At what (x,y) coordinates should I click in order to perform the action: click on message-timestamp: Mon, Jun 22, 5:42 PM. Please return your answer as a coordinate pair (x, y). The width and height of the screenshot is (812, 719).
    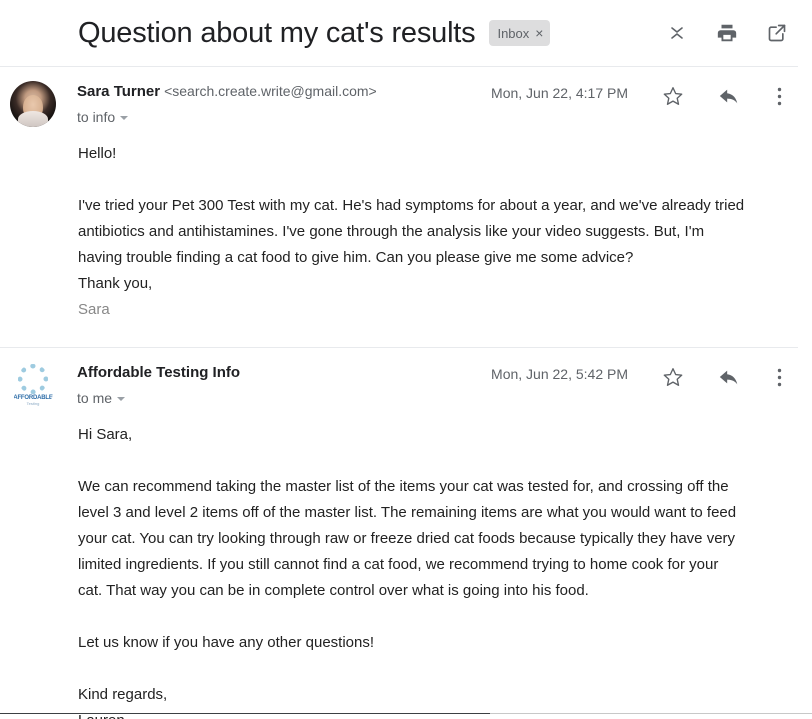
    Looking at the image, I should click on (559, 374).